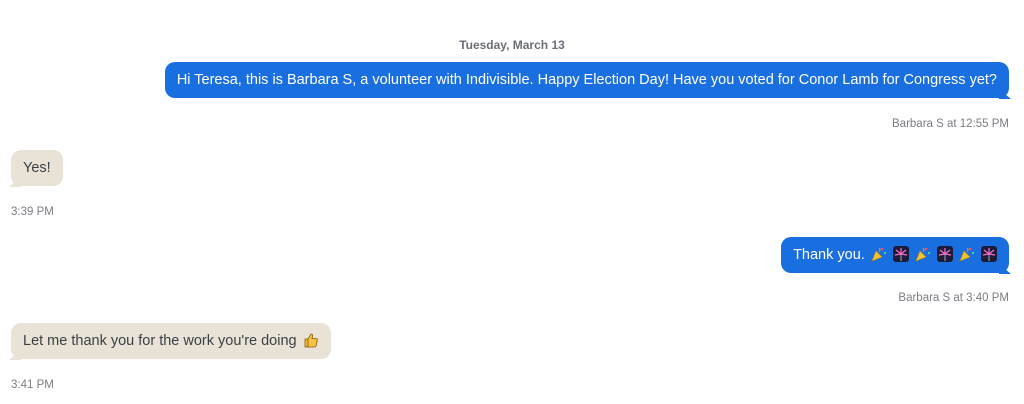 This screenshot has height=404, width=1024. Describe the element at coordinates (953, 298) in the screenshot. I see `message-meta: Barbara S at 3:40 PM` at that location.